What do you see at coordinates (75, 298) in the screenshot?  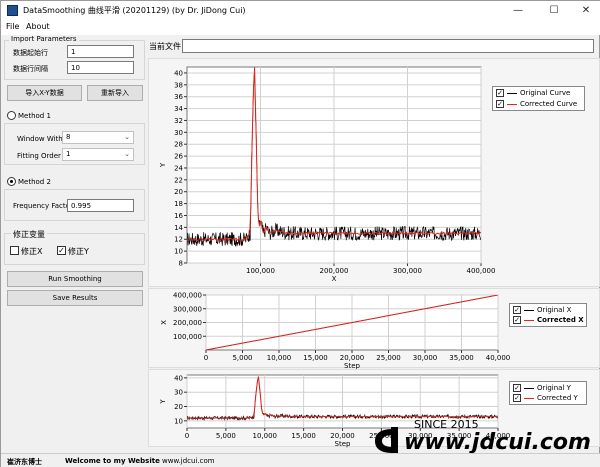 I see `save-results-button: Save Results` at bounding box center [75, 298].